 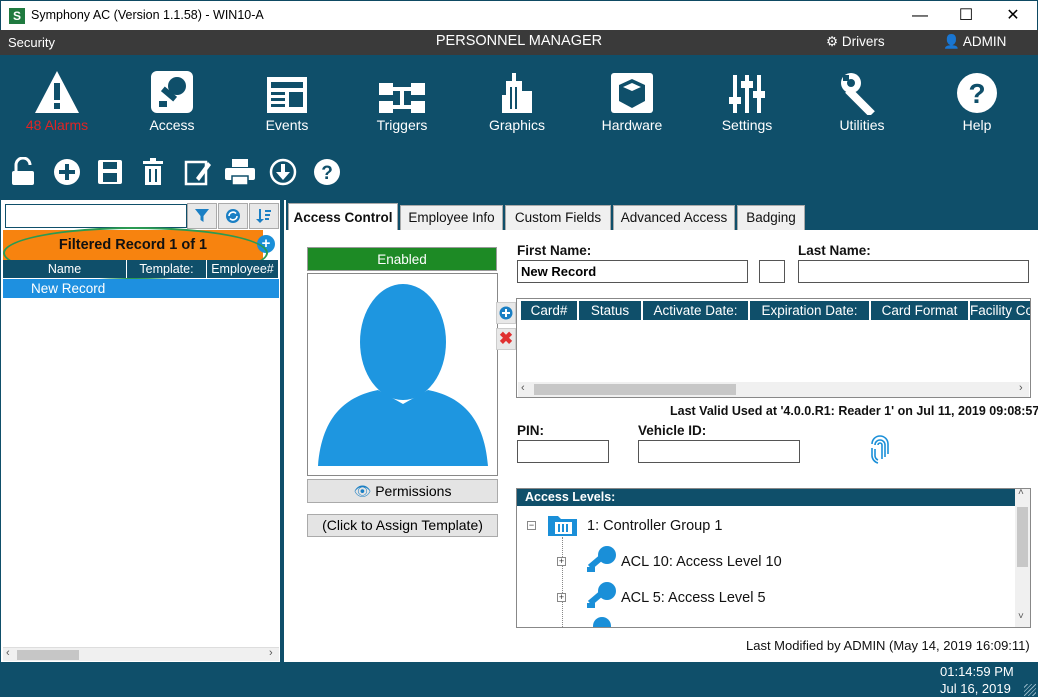 What do you see at coordinates (233, 216) in the screenshot?
I see `refresh-button` at bounding box center [233, 216].